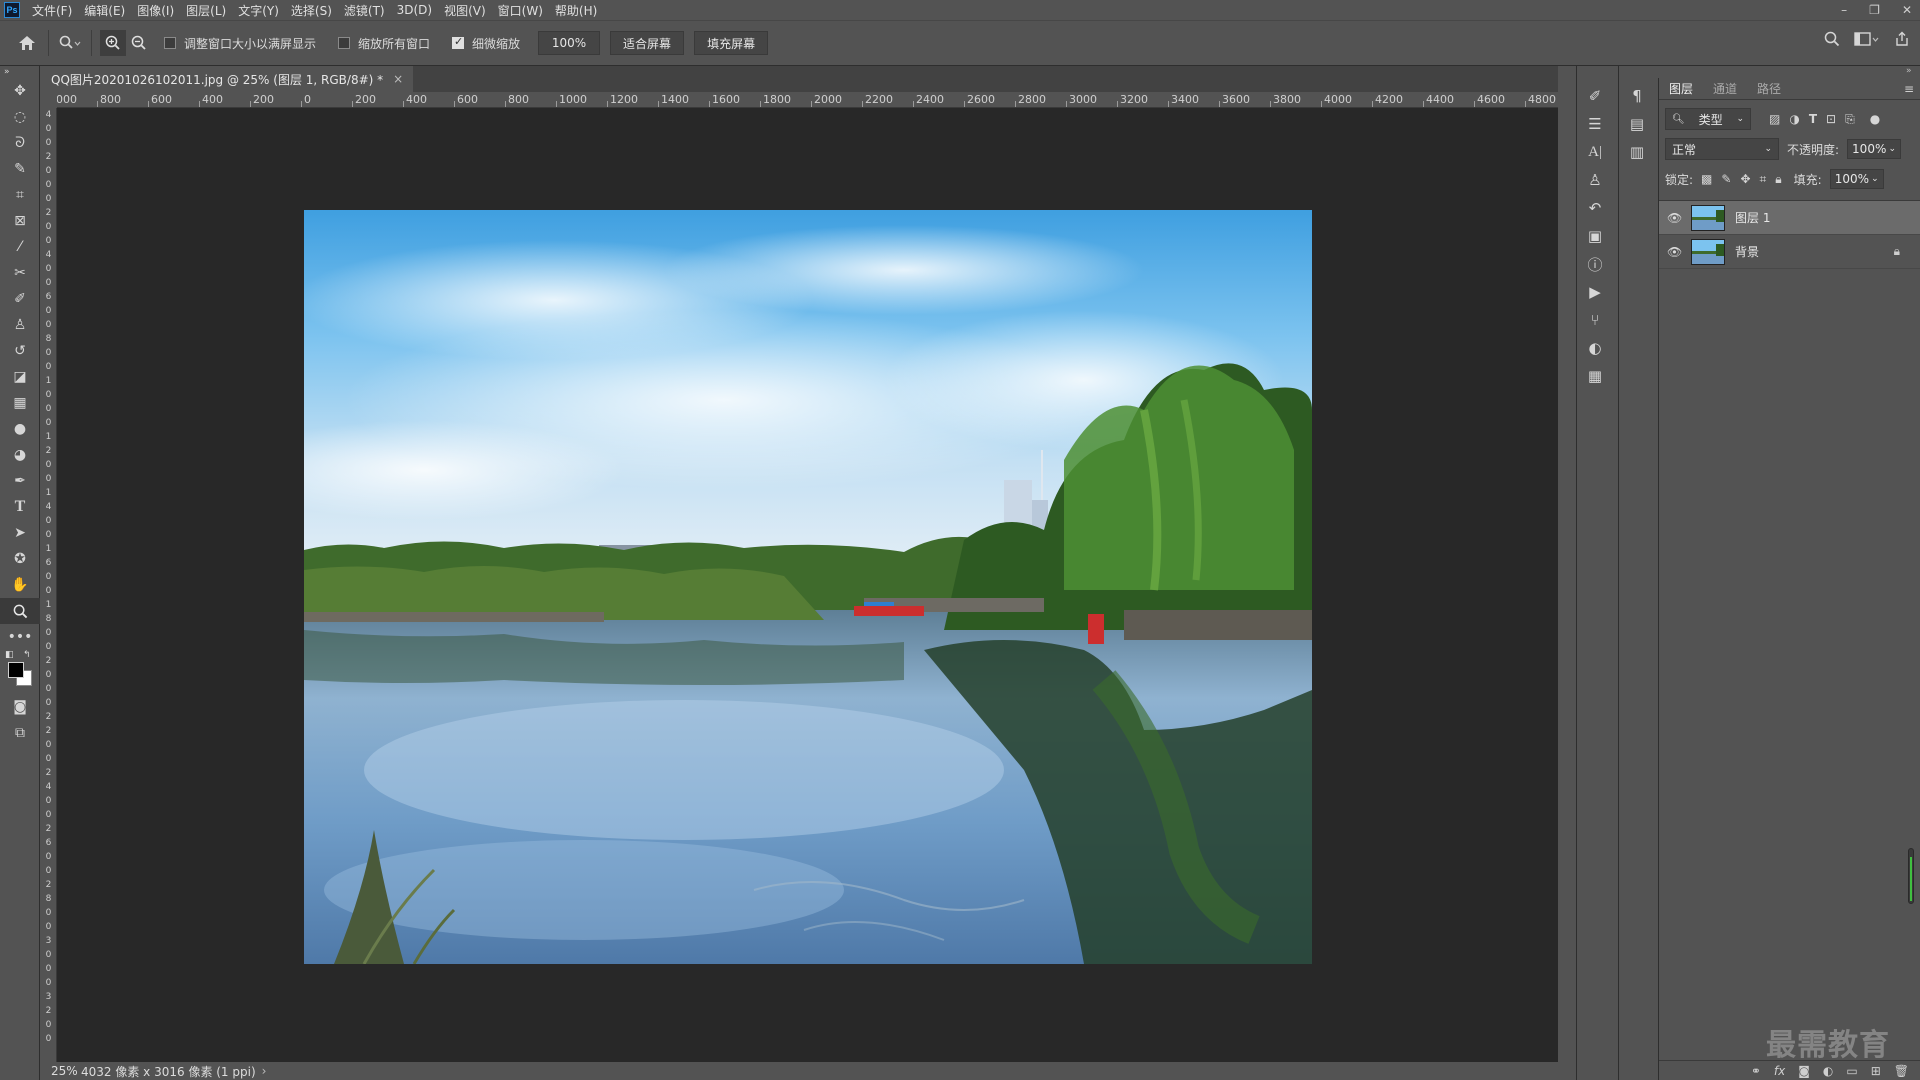 The width and height of the screenshot is (1920, 1080). I want to click on filter-kind-dropdown: 🔍︎ 类型 ⌄, so click(1708, 119).